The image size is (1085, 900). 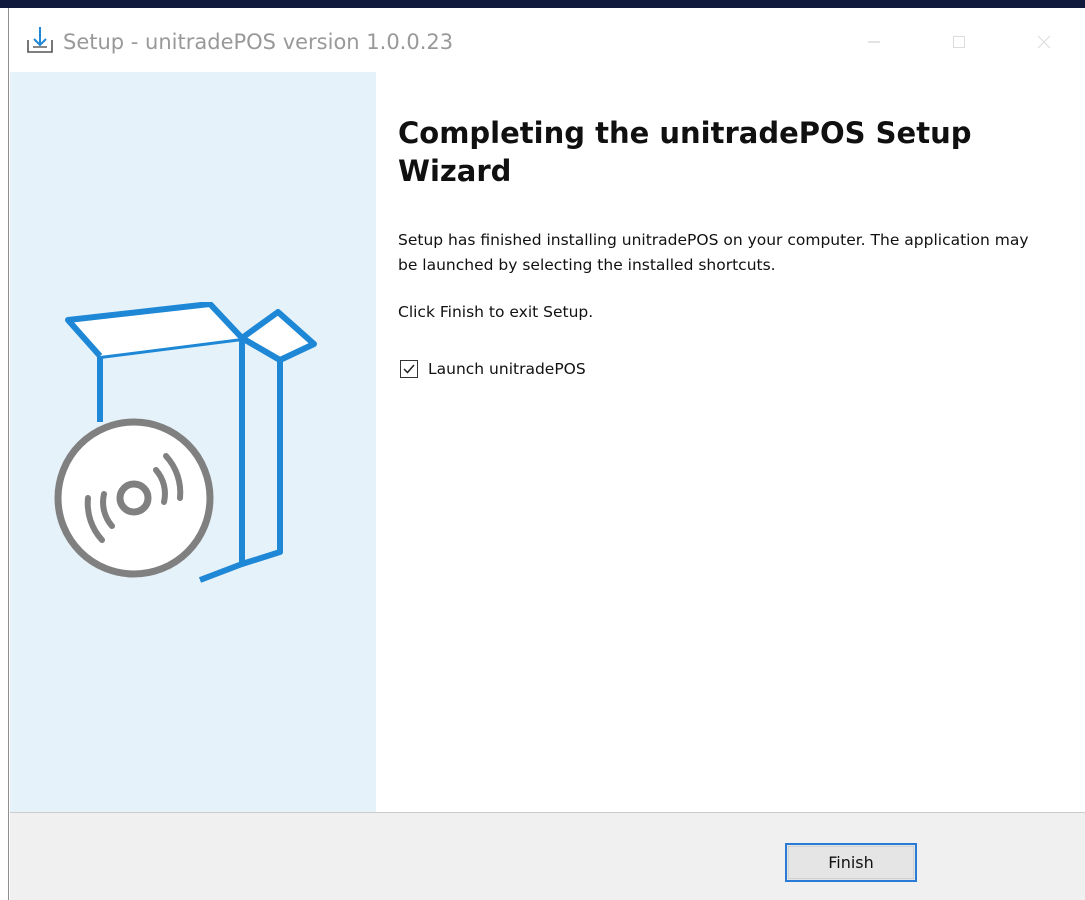 What do you see at coordinates (542, 4) in the screenshot?
I see `window-top-edge` at bounding box center [542, 4].